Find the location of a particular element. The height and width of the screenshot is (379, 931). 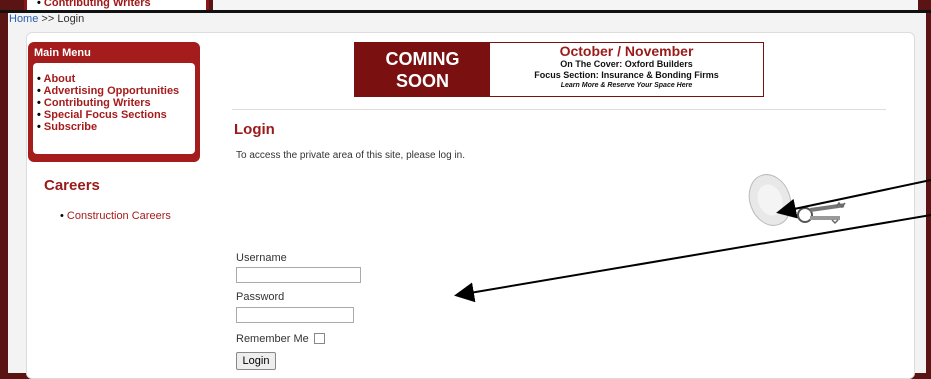

keys-icon is located at coordinates (797, 200).